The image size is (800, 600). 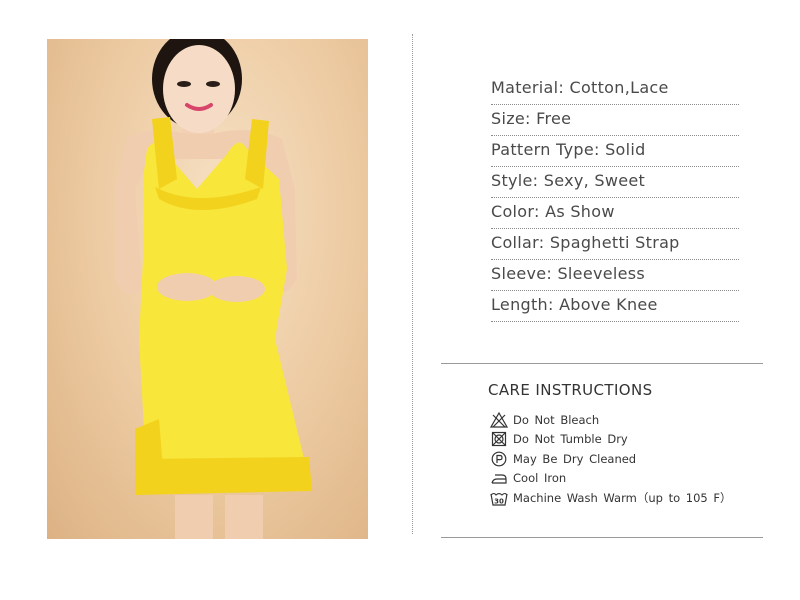 I want to click on vertical-divider, so click(x=412, y=284).